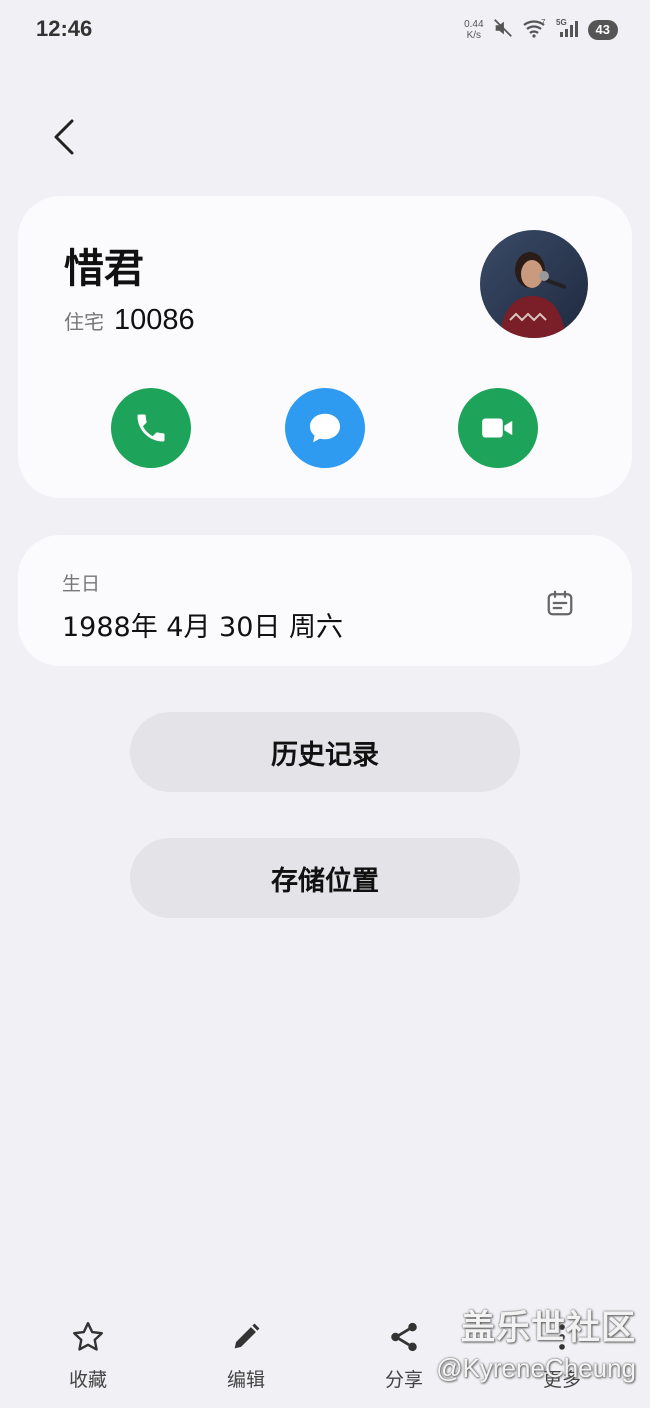 The image size is (650, 1408). What do you see at coordinates (534, 284) in the screenshot?
I see `avatar` at bounding box center [534, 284].